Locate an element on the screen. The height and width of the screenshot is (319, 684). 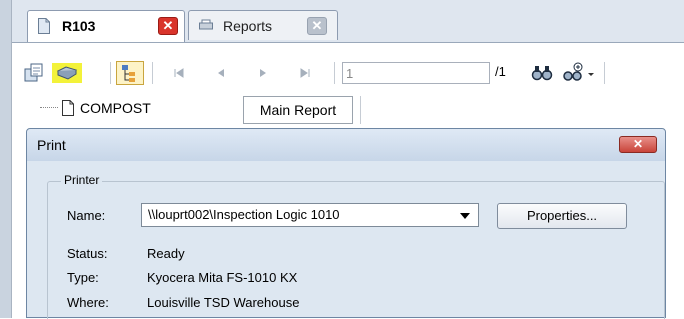
status-label: Status: is located at coordinates (87, 253).